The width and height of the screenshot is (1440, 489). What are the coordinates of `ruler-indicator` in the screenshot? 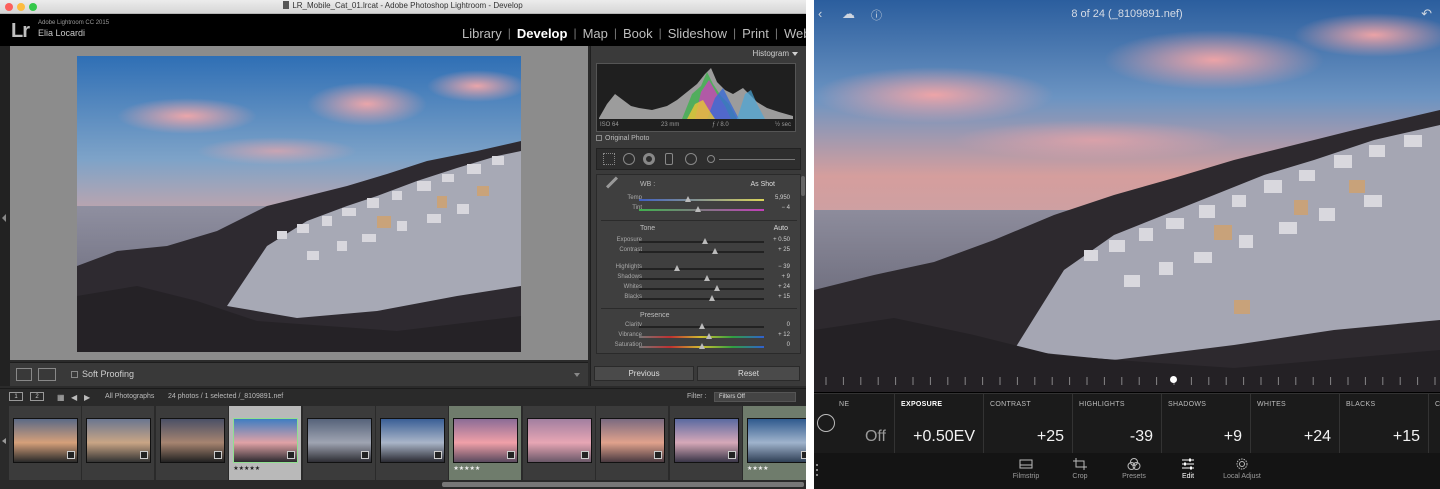 It's located at (1173, 379).